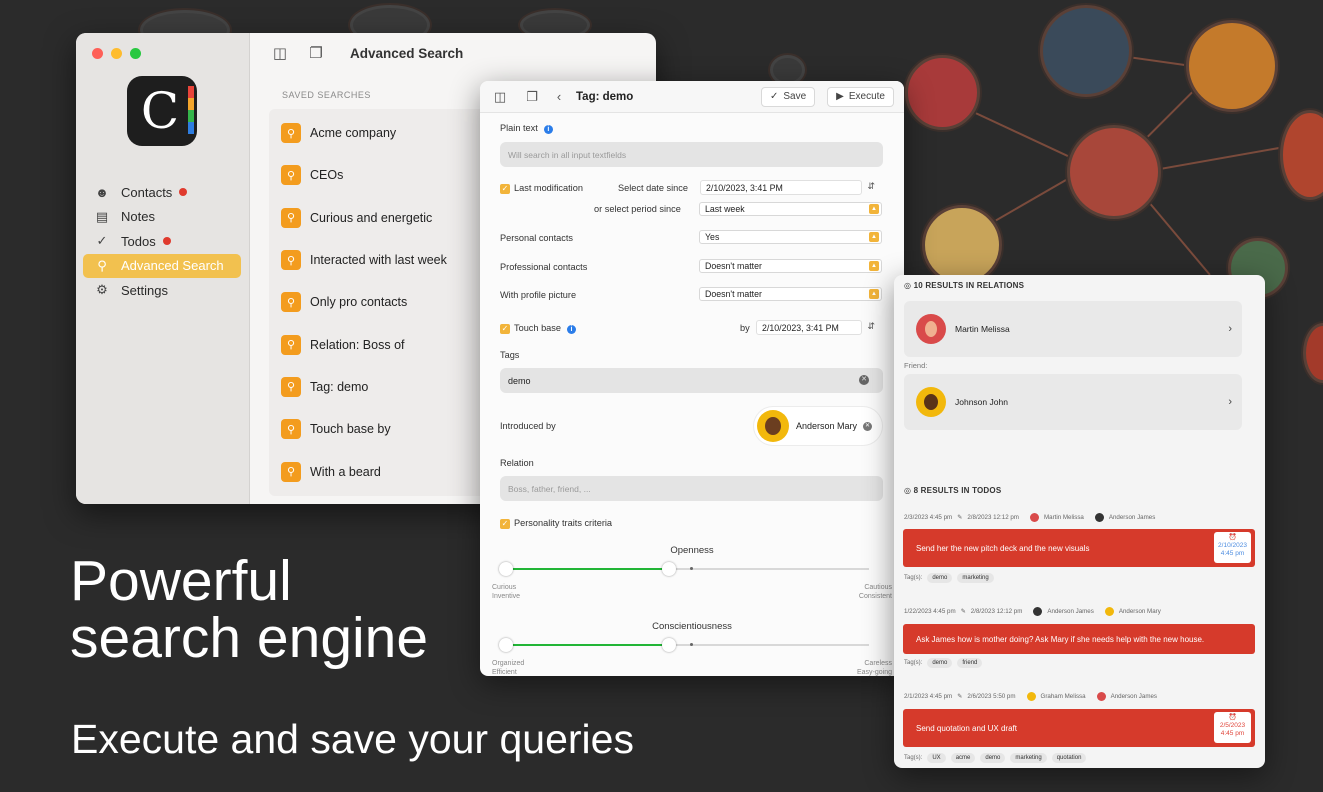 The width and height of the screenshot is (1323, 792). I want to click on app-logo: C, so click(162, 111).